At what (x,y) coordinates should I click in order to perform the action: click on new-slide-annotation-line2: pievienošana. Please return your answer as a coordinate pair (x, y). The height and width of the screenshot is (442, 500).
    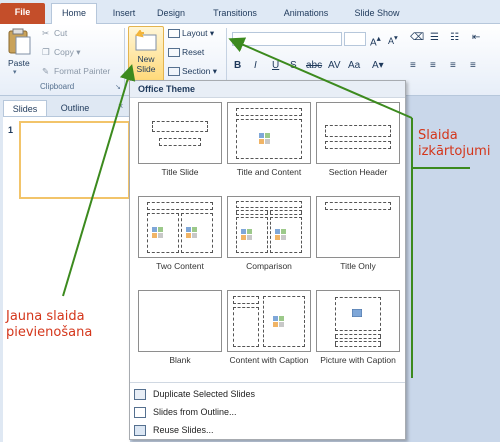
    Looking at the image, I should click on (49, 332).